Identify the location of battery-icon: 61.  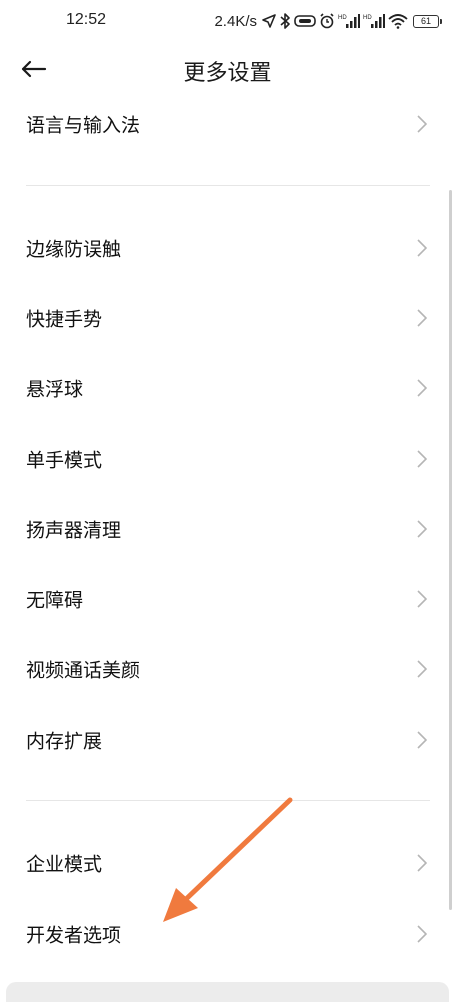
(427, 21).